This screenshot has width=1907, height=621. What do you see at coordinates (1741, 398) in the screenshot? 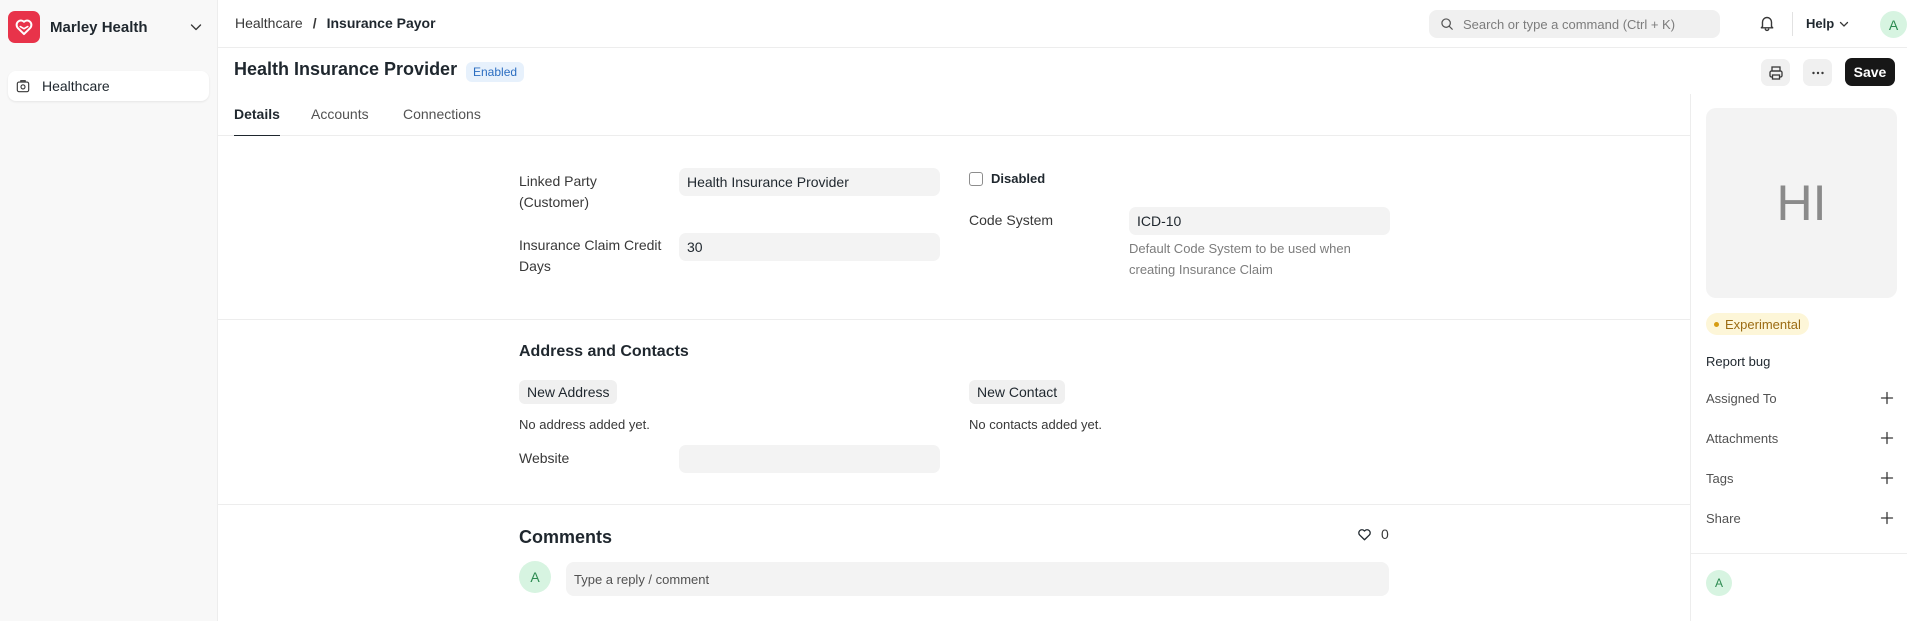
I see `assigned-to-label: Assigned To` at bounding box center [1741, 398].